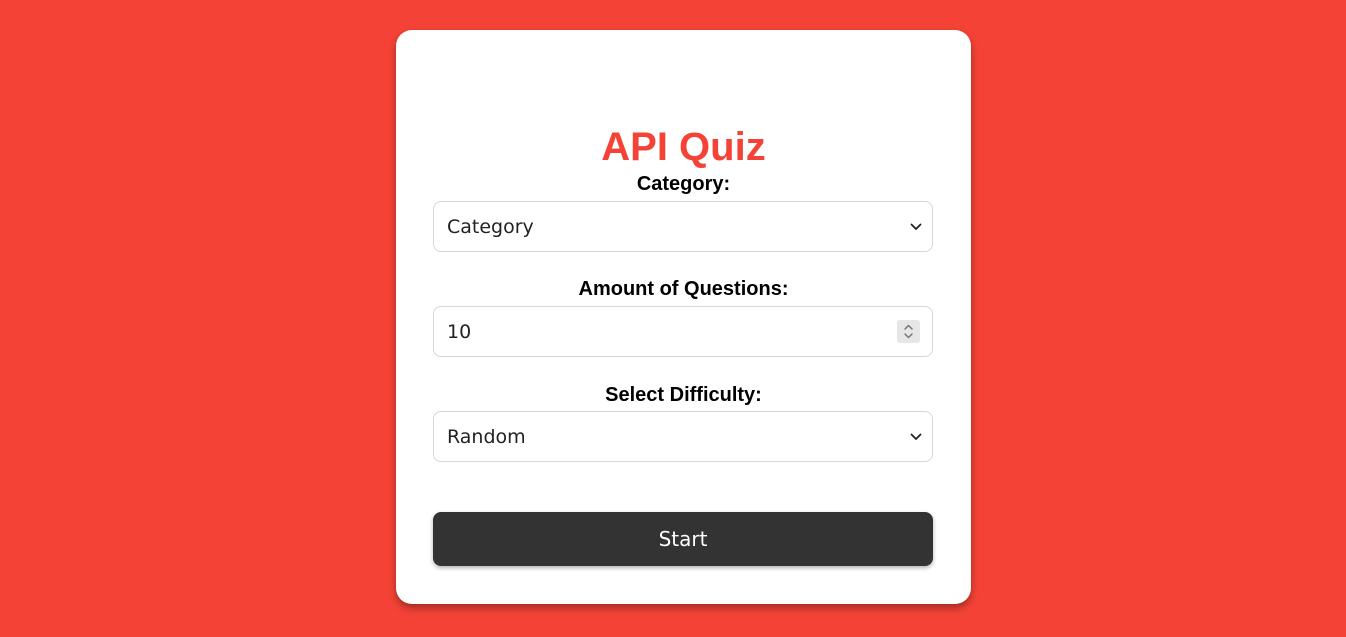 This screenshot has height=637, width=1346. What do you see at coordinates (683, 539) in the screenshot?
I see `start-button: Start` at bounding box center [683, 539].